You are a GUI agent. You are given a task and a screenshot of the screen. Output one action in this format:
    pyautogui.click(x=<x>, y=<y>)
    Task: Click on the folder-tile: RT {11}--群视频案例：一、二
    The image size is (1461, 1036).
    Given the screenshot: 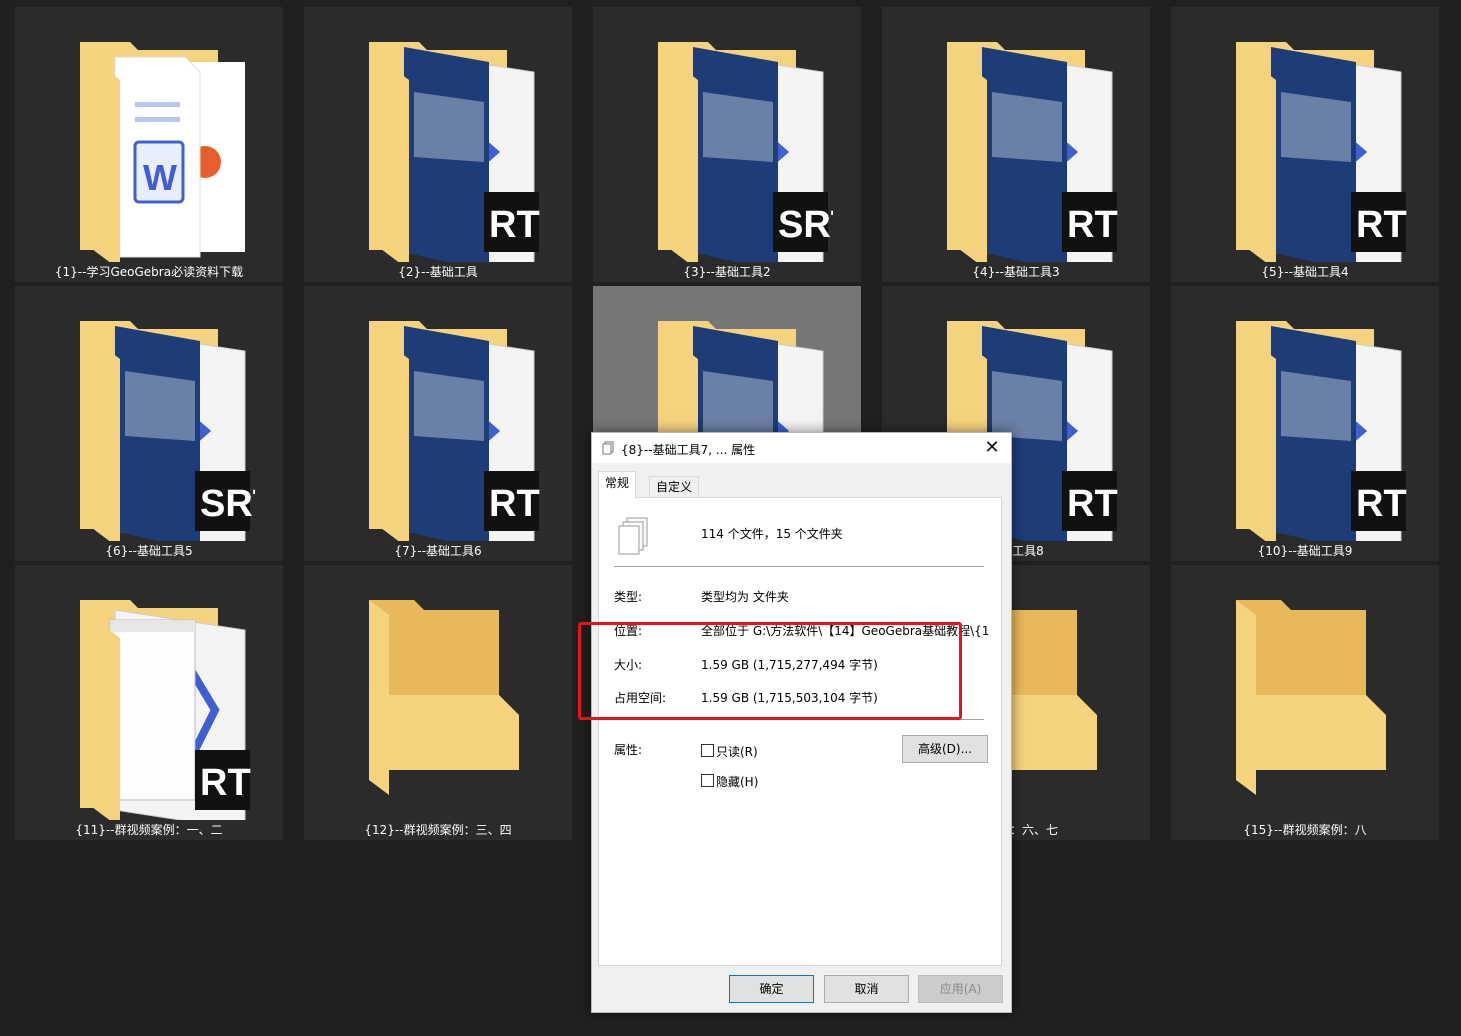 What is the action you would take?
    pyautogui.click(x=149, y=702)
    